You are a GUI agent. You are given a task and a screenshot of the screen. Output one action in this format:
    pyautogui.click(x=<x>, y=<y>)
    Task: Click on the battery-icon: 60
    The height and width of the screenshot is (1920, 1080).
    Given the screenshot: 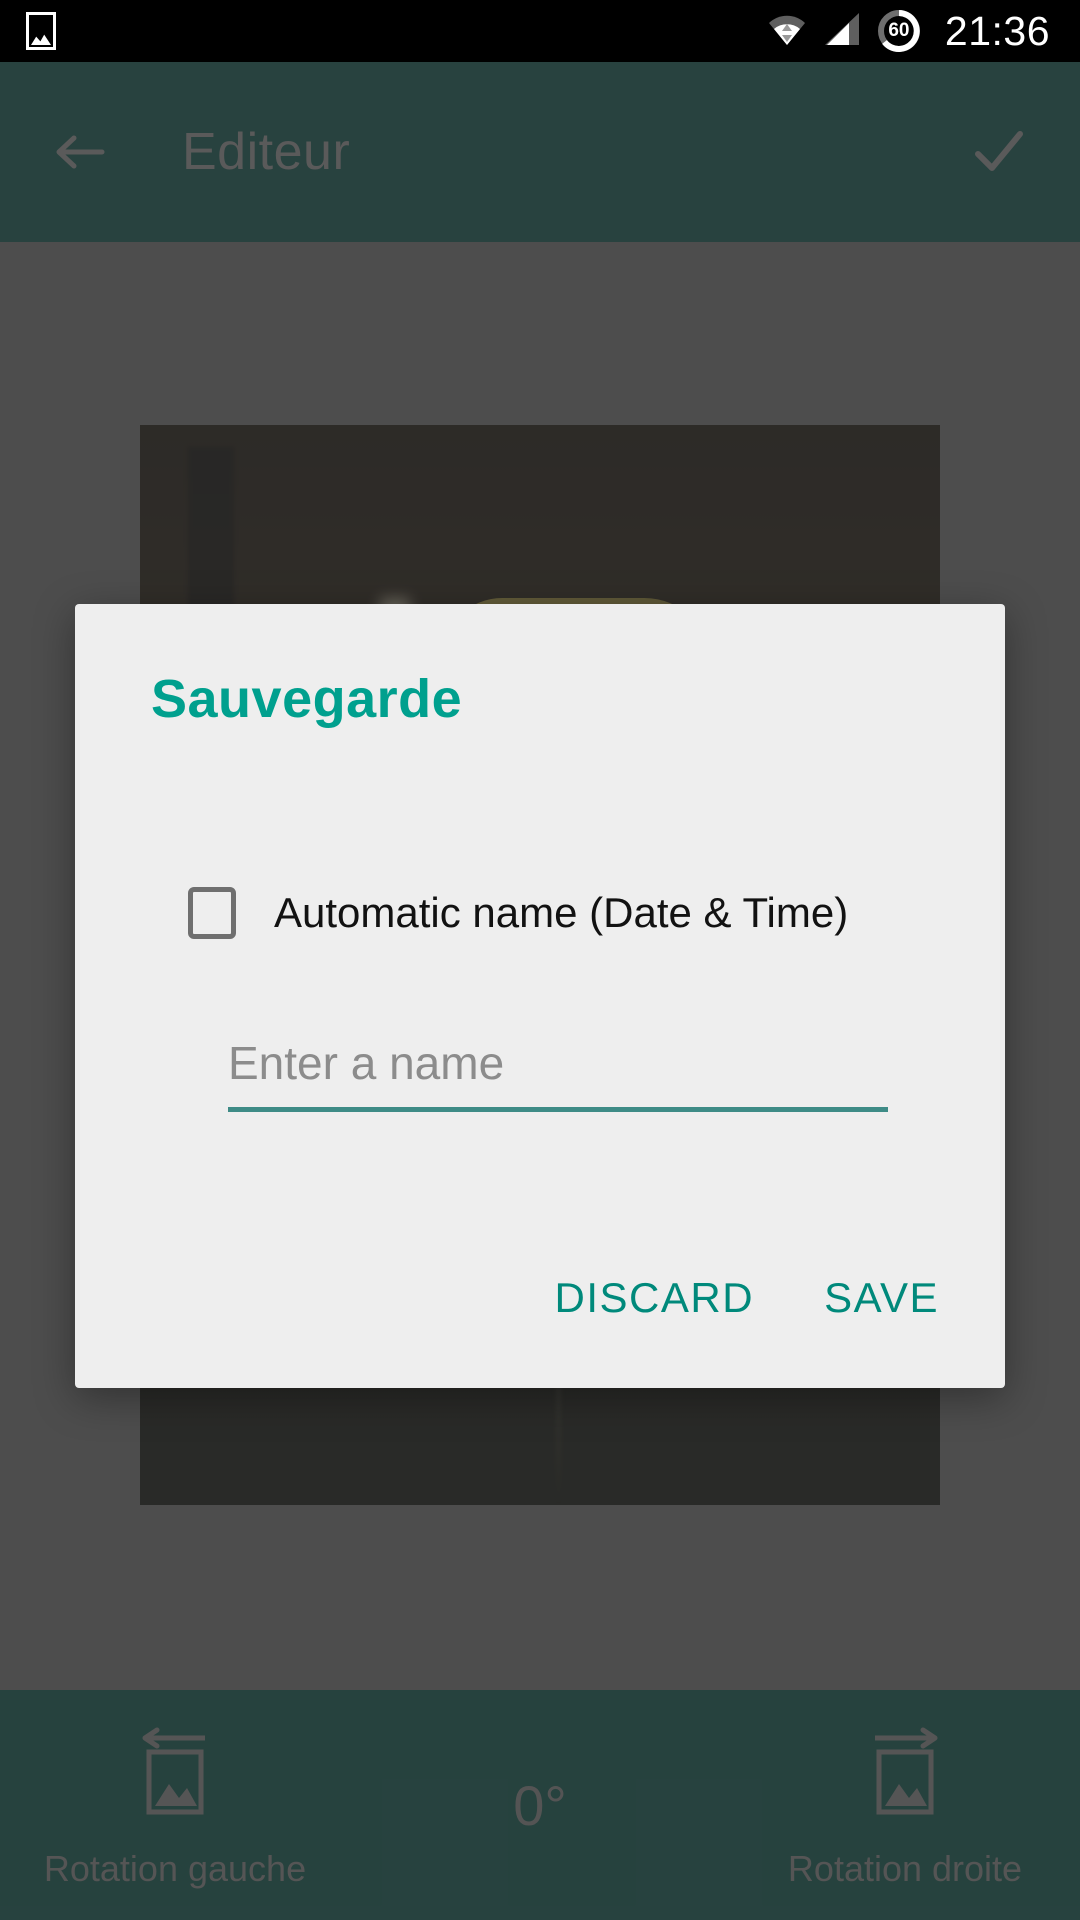 What is the action you would take?
    pyautogui.click(x=899, y=31)
    